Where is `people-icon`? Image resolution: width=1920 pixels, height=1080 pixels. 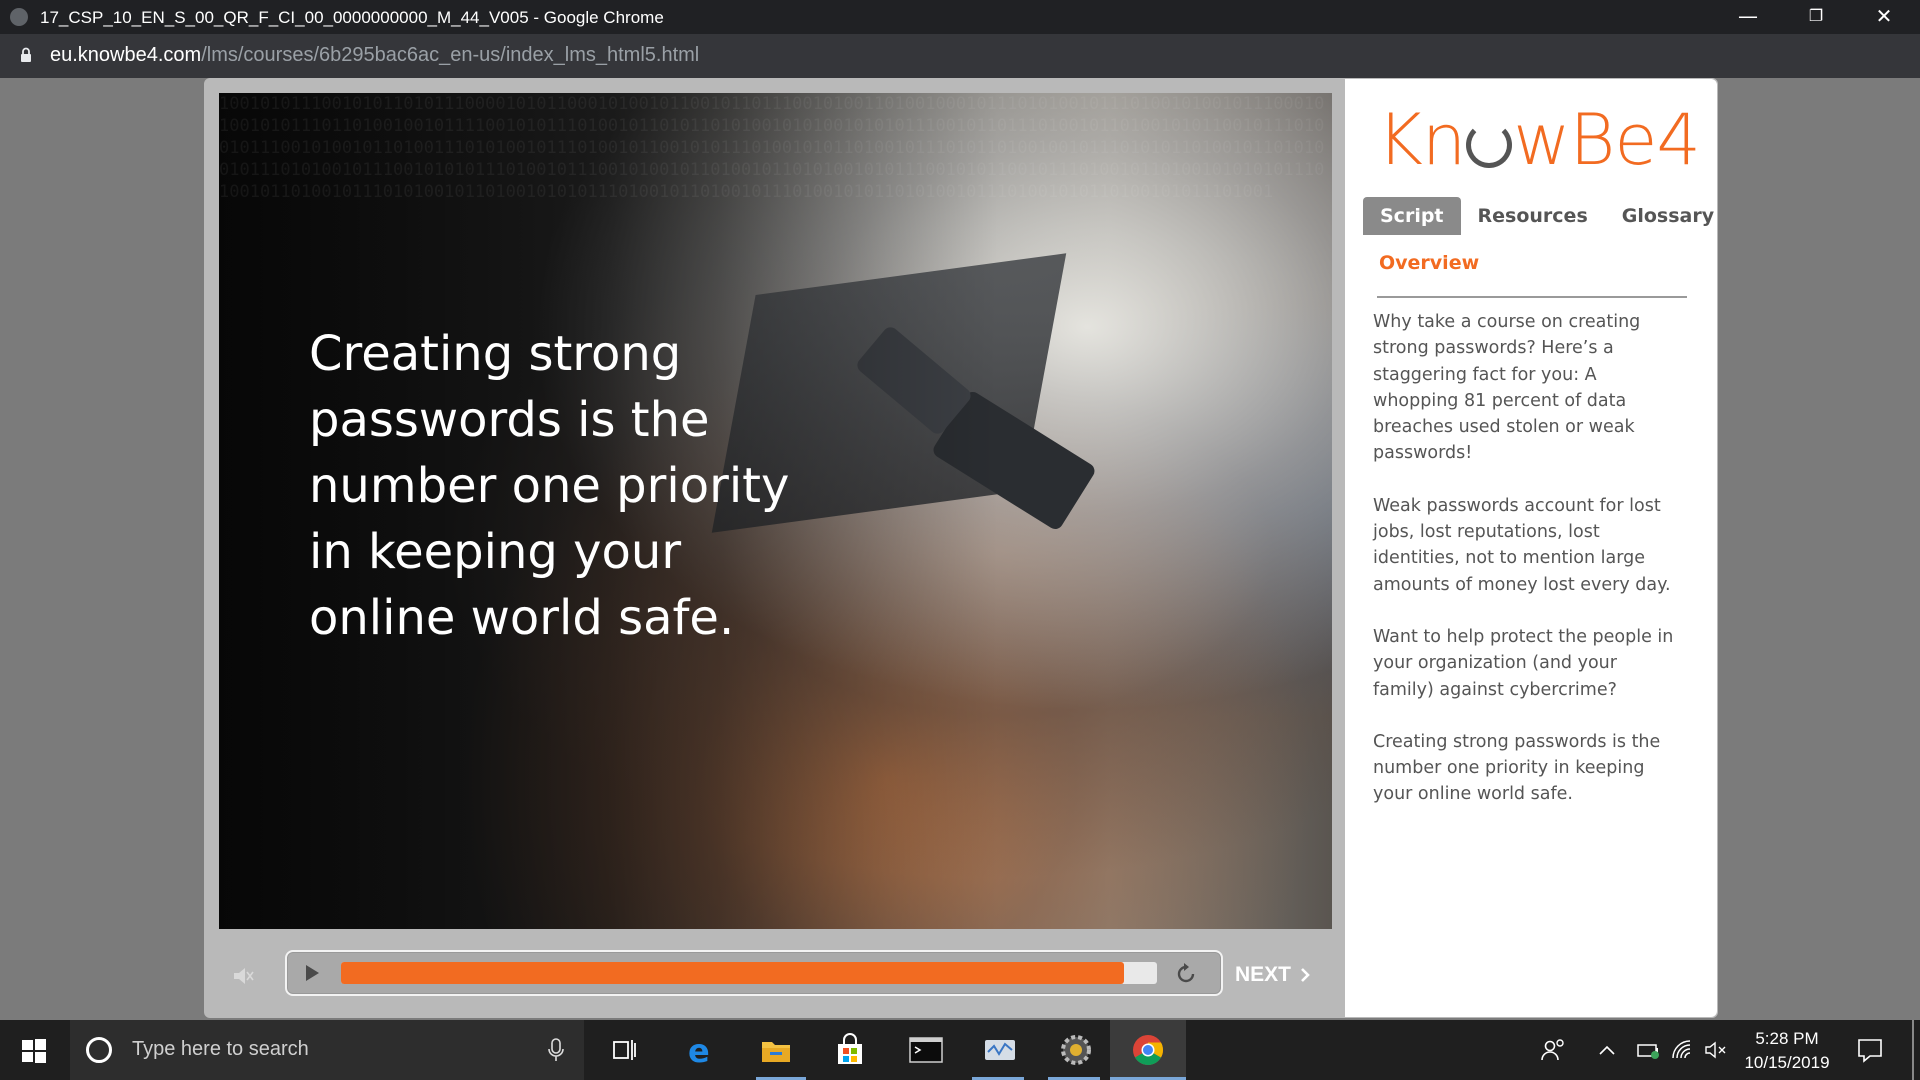 people-icon is located at coordinates (1553, 1050).